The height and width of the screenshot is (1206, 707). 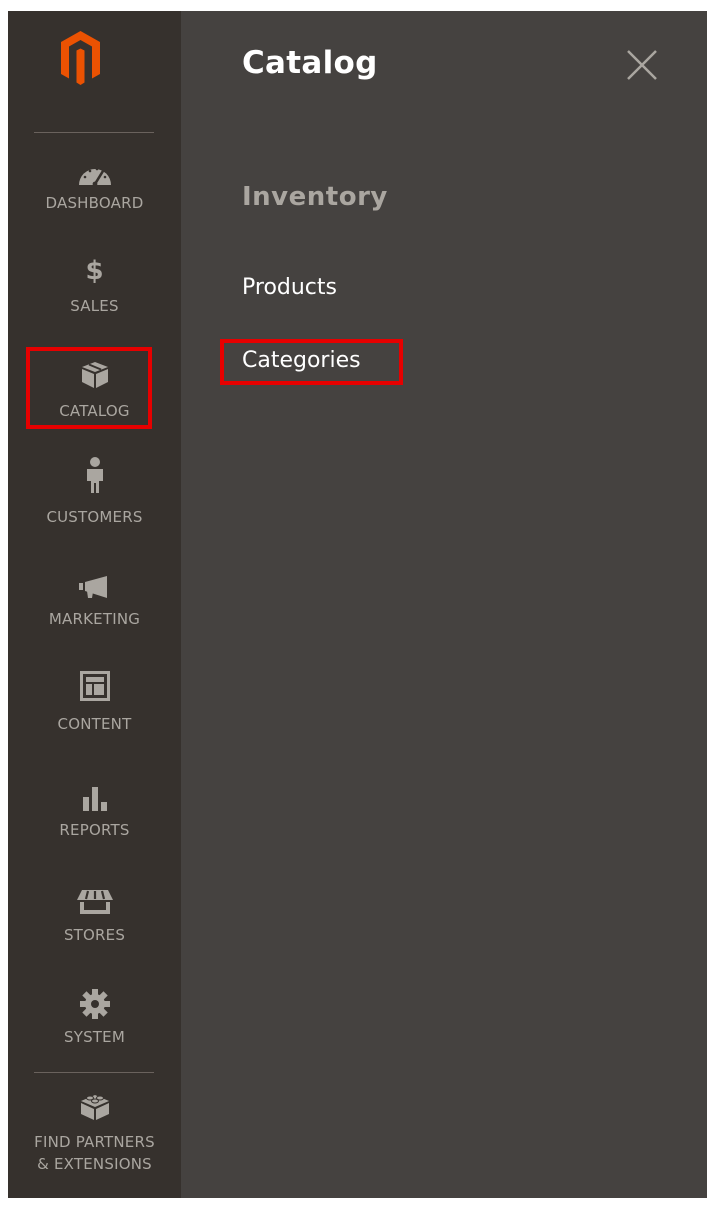 What do you see at coordinates (311, 362) in the screenshot?
I see `categories-highlight-box` at bounding box center [311, 362].